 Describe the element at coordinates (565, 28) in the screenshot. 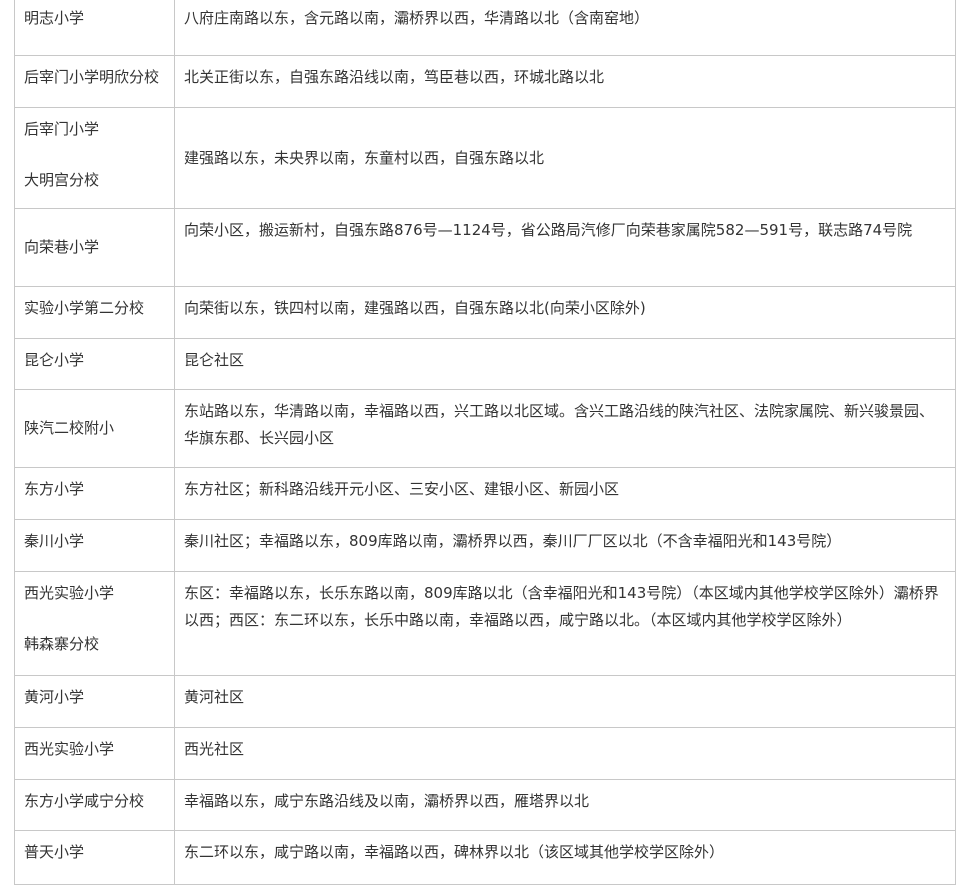

I see `district-area-cell: 八府庄南路以东，含元路以南，灞桥界以西，华清路以北（含南窑地）` at that location.